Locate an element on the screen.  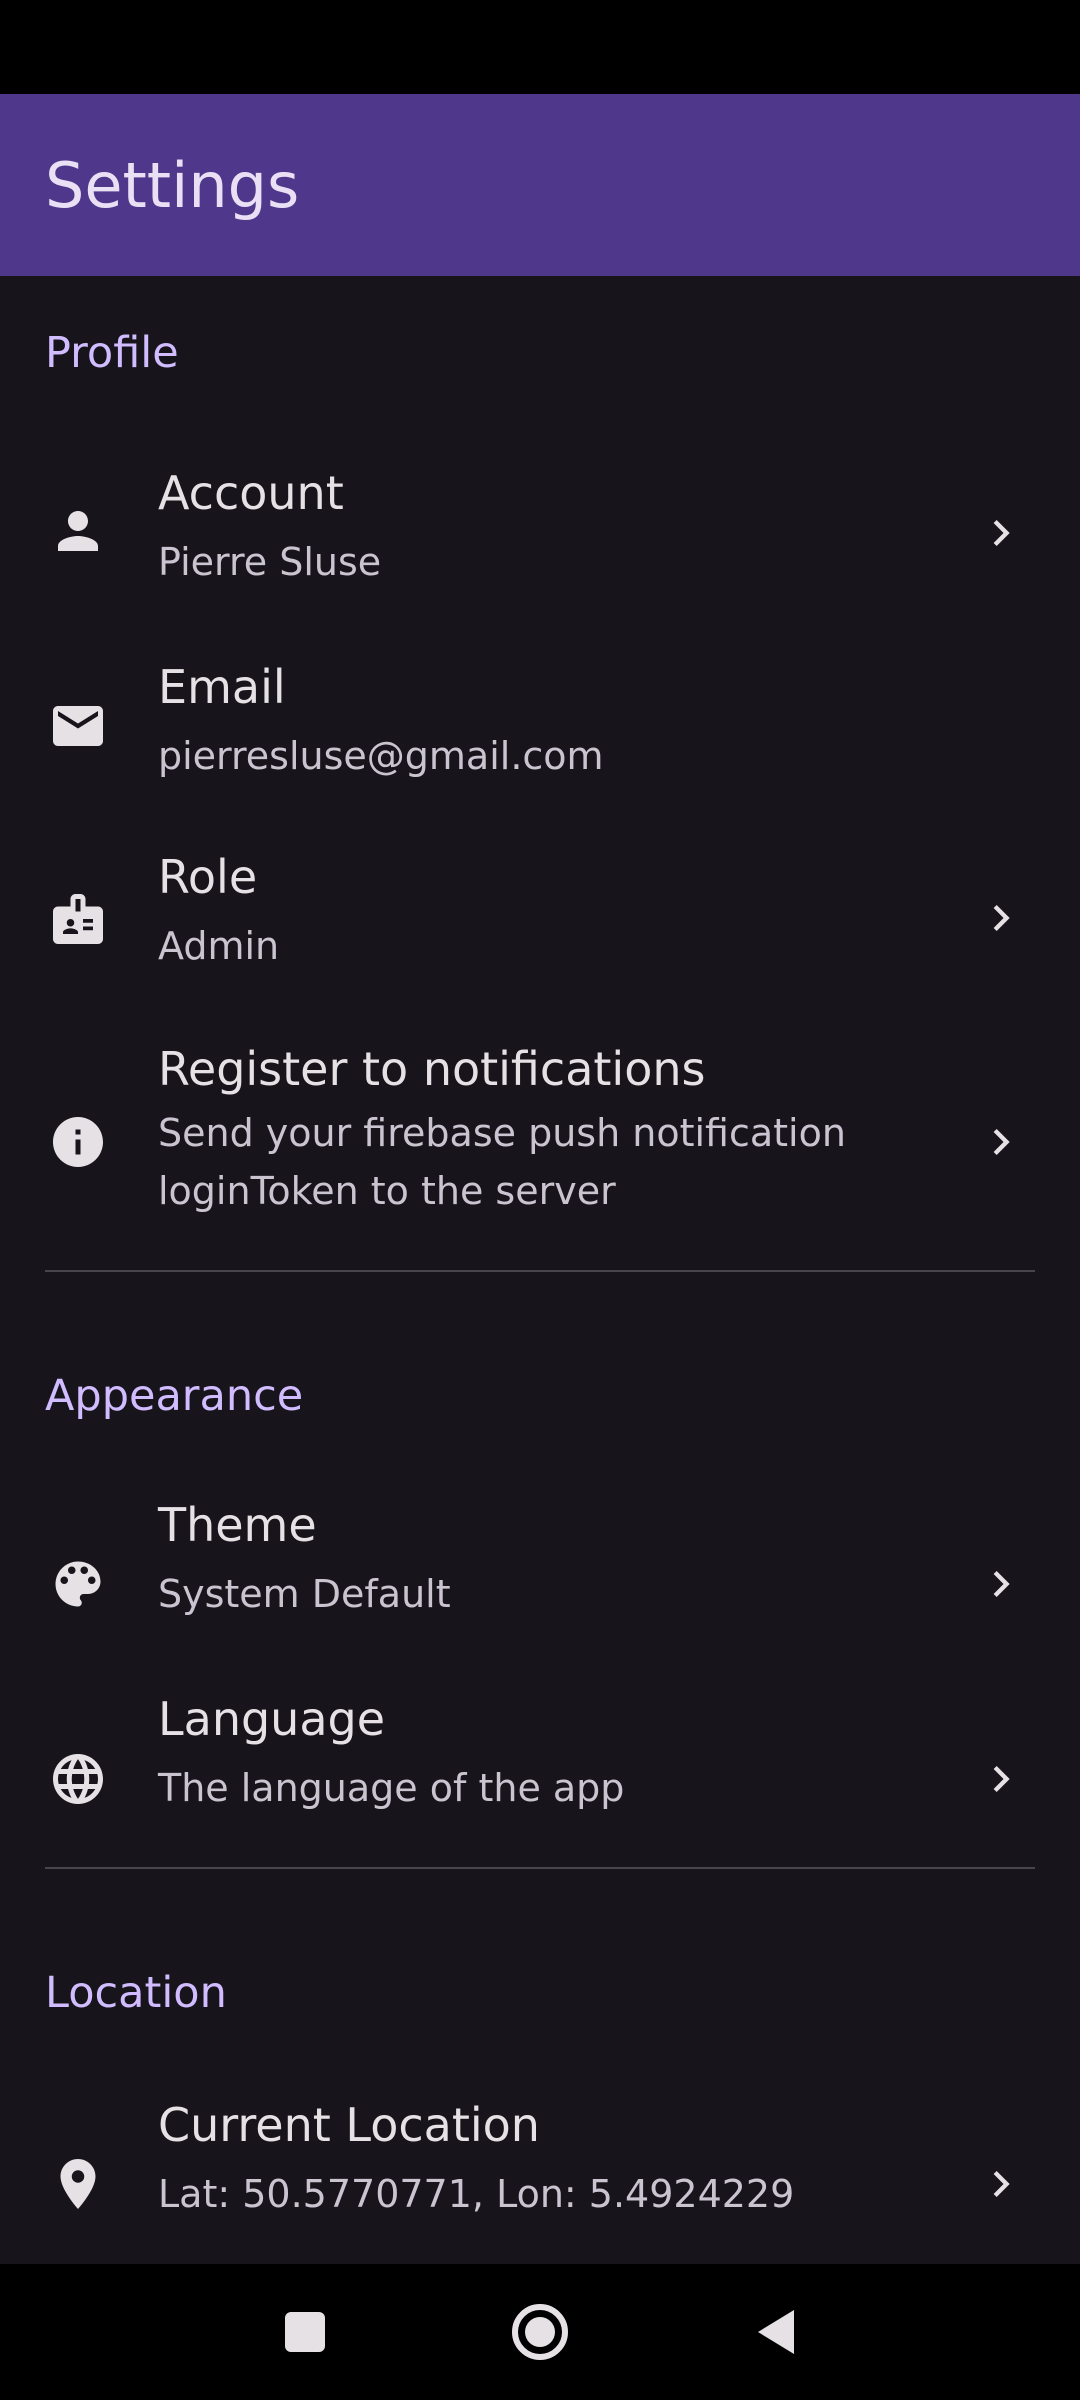
setting-title: Theme is located at coordinates (237, 1525).